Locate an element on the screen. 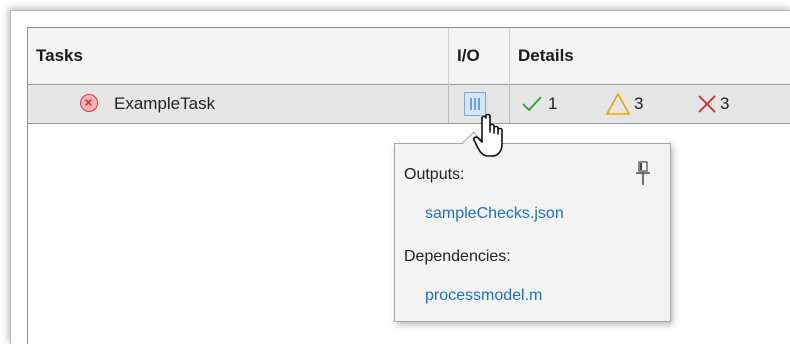 The height and width of the screenshot is (344, 790). output-file-link: sampleChecks.json is located at coordinates (494, 214).